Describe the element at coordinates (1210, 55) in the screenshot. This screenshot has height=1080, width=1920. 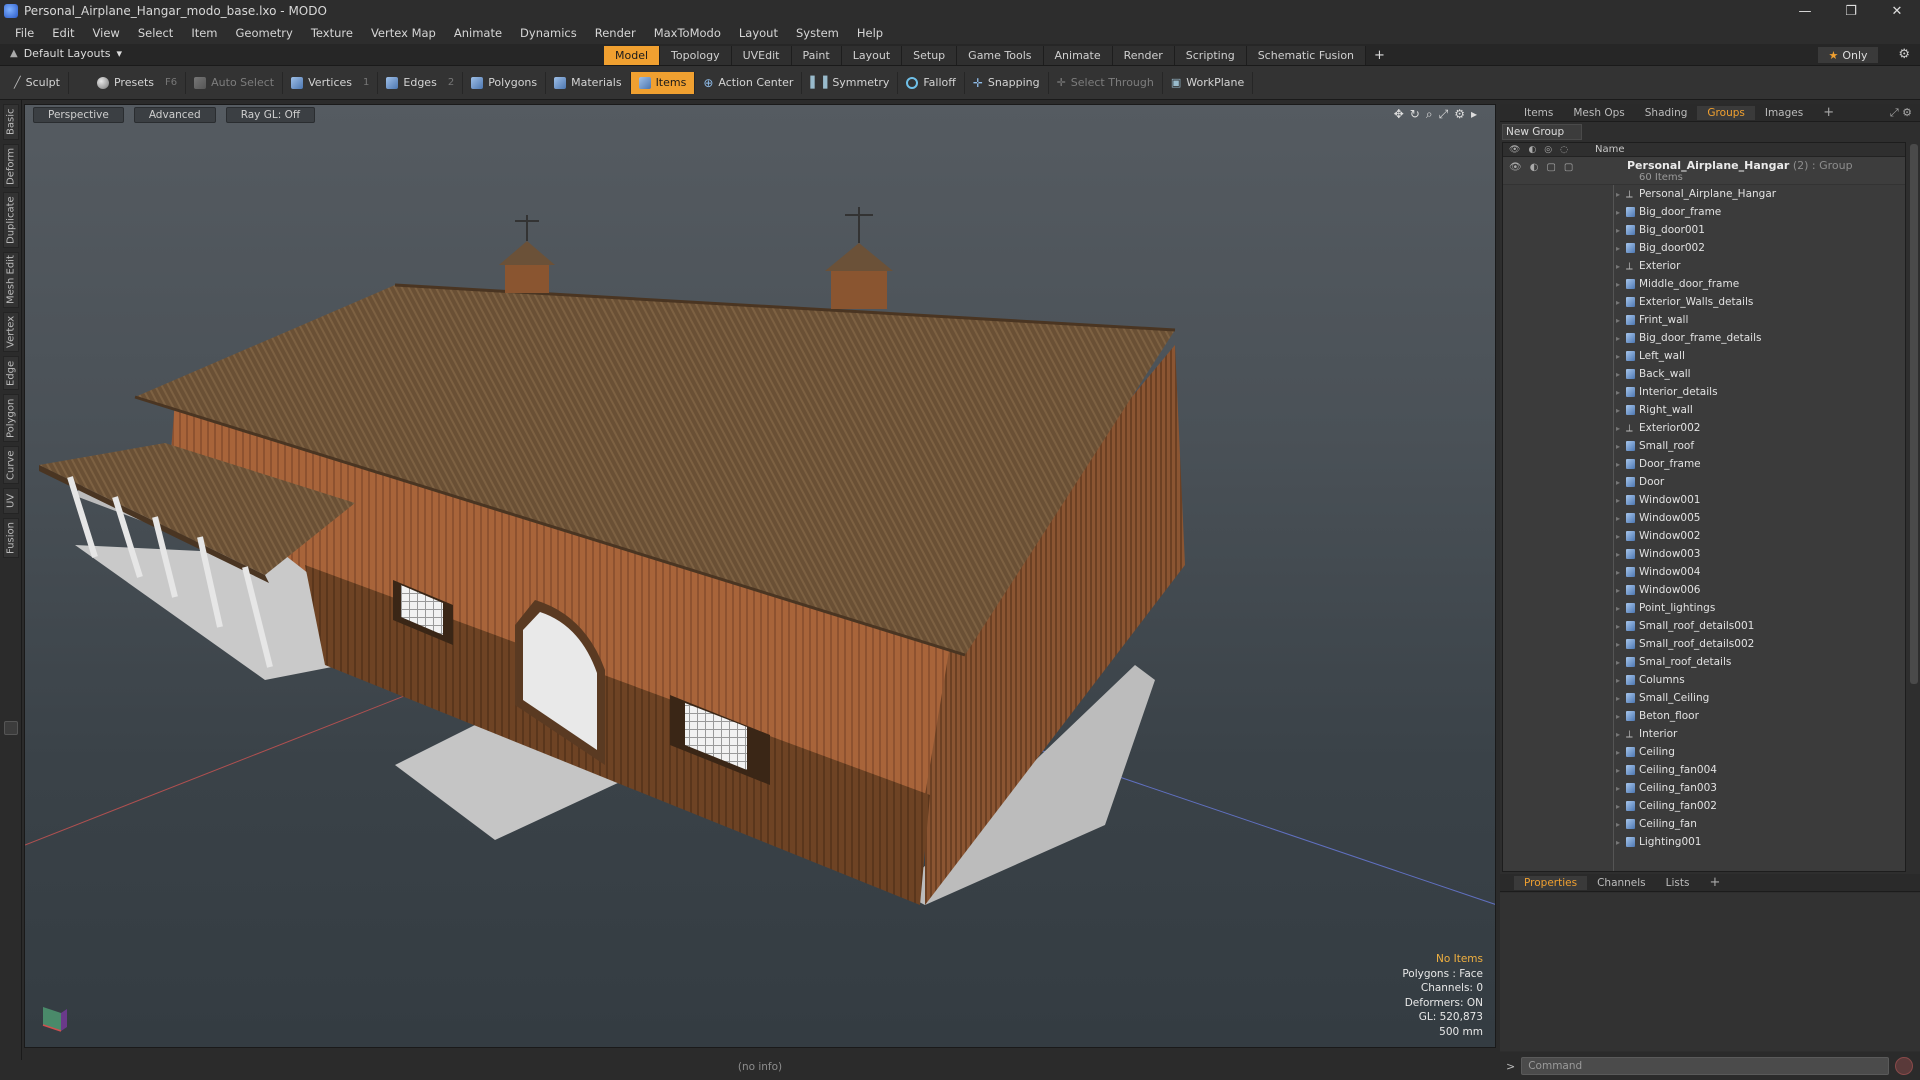
I see `tab-scripting: Scripting` at that location.